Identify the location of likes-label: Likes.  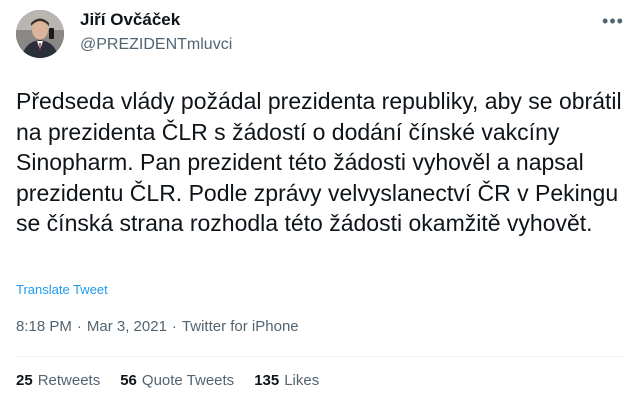
(302, 380).